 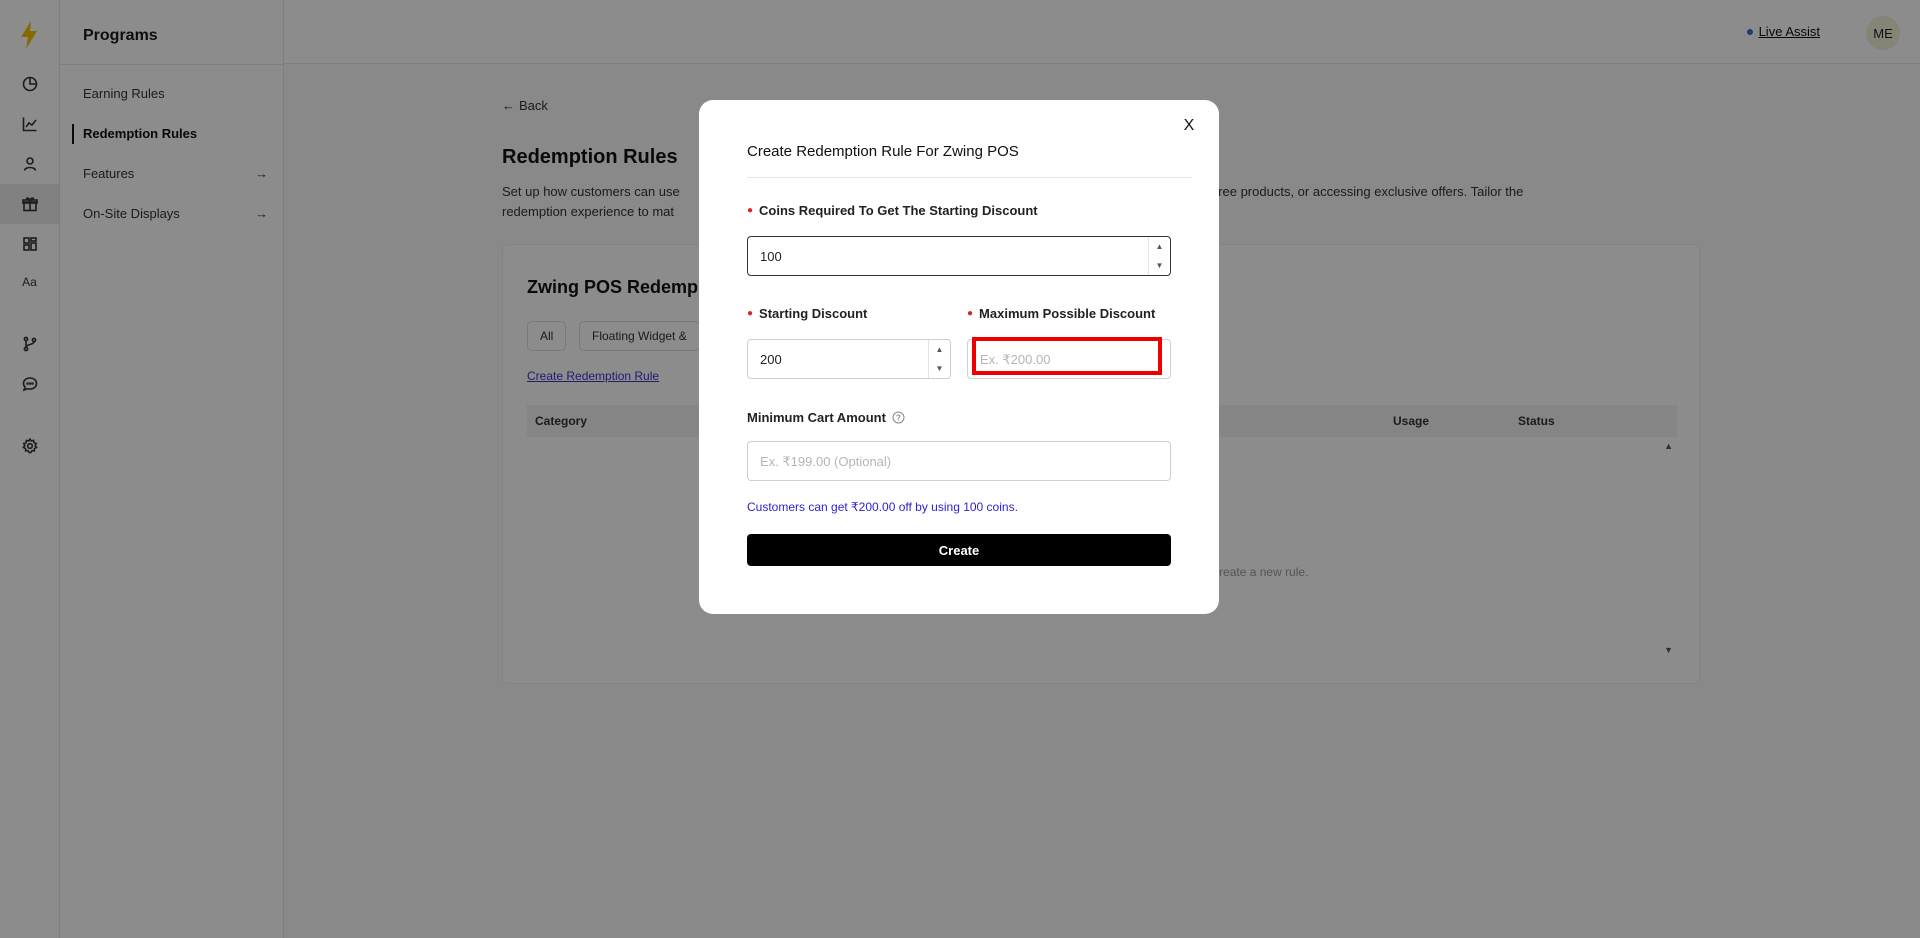 I want to click on starting-discount-stepper: ▲ ▼, so click(x=939, y=359).